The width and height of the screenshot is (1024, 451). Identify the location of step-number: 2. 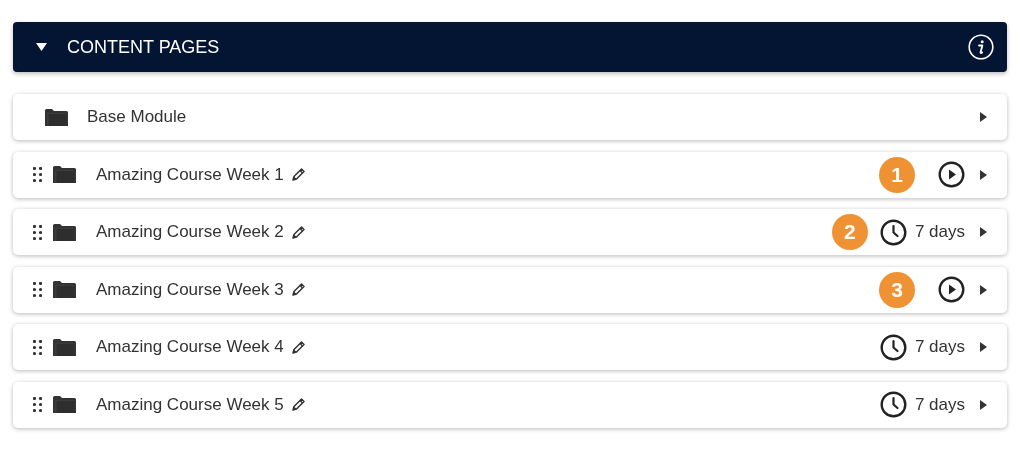
(849, 232).